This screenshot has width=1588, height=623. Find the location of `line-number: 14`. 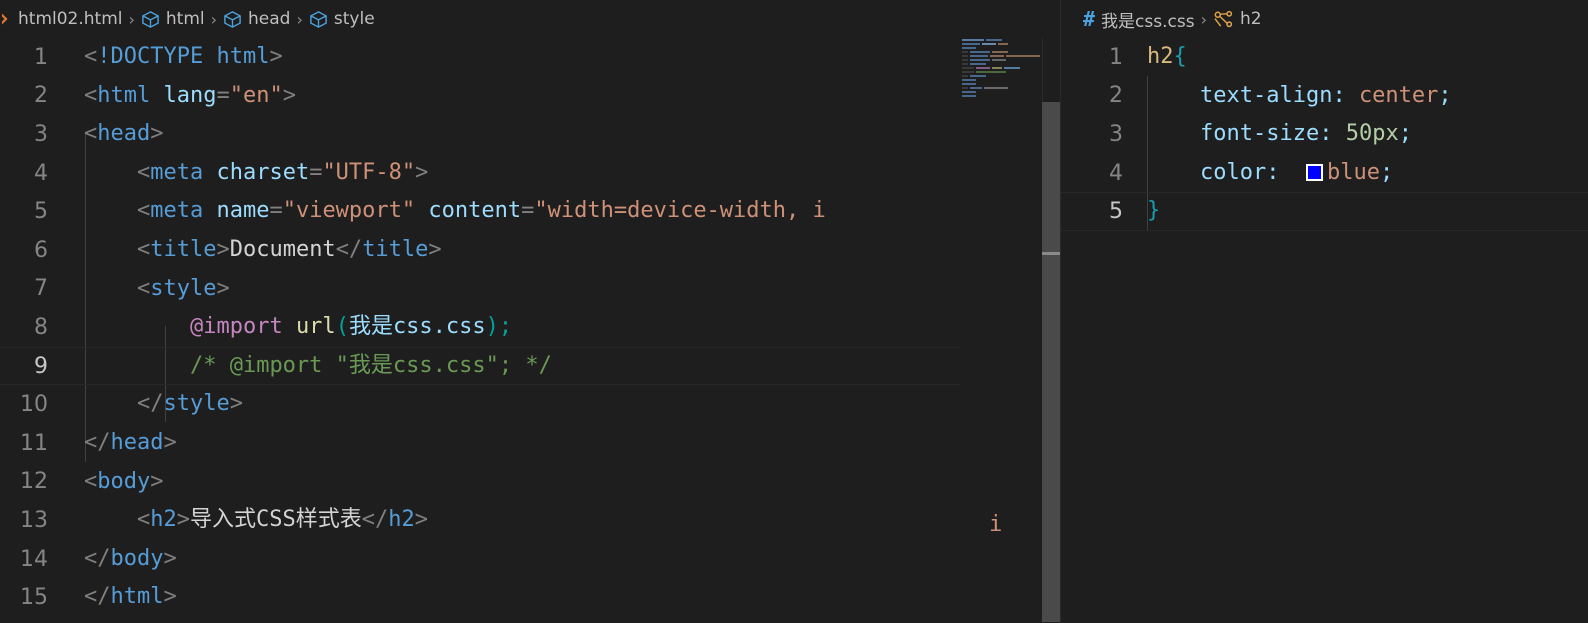

line-number: 14 is located at coordinates (34, 559).